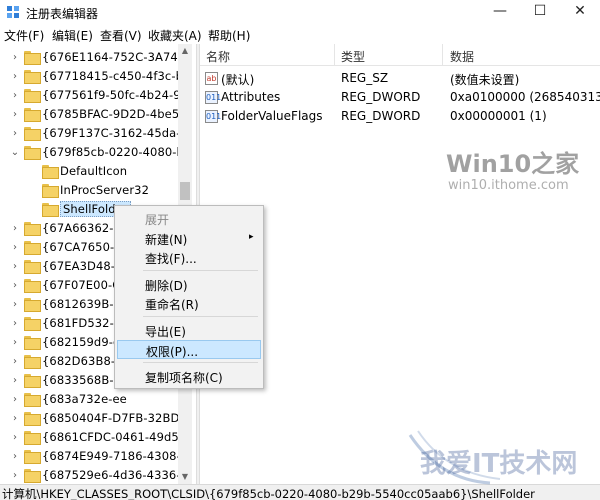  I want to click on tree-item-label: {67718415-c450-4f3c-bf8a, so click(111, 76).